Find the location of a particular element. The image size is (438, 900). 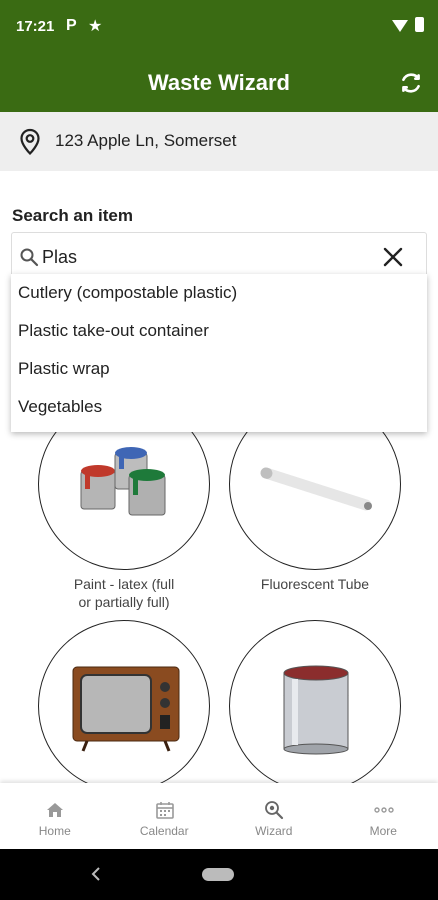

wifi-icon is located at coordinates (400, 26).